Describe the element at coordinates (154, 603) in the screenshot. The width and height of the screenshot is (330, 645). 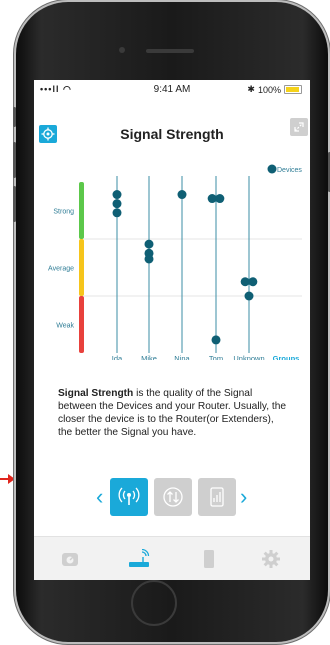
I see `home-button` at that location.